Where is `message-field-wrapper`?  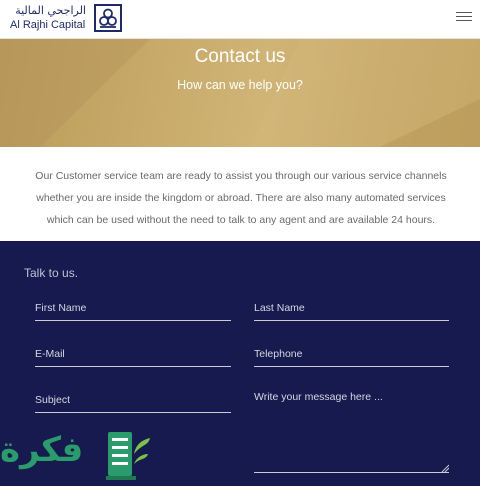 message-field-wrapper is located at coordinates (351, 431).